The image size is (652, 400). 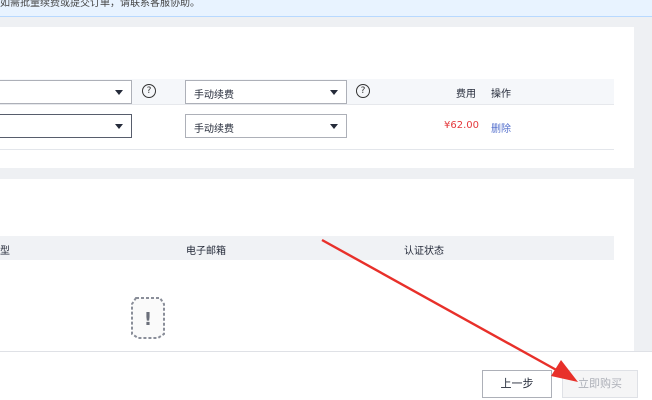 I want to click on notice-text: 如需批量续费或提交订单，请联系客服协助。, so click(x=100, y=4).